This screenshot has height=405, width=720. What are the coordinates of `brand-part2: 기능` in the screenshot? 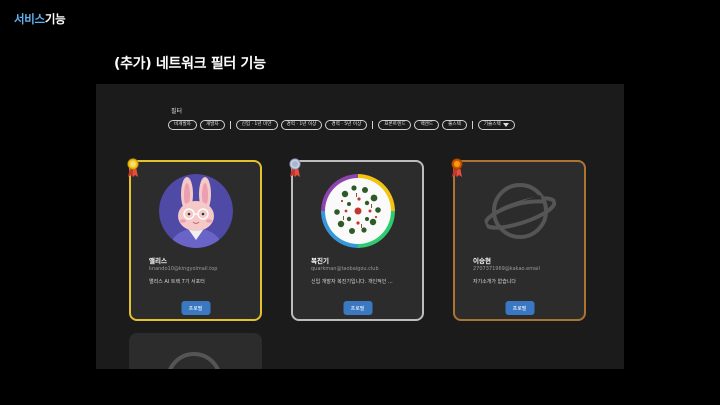 It's located at (55, 19).